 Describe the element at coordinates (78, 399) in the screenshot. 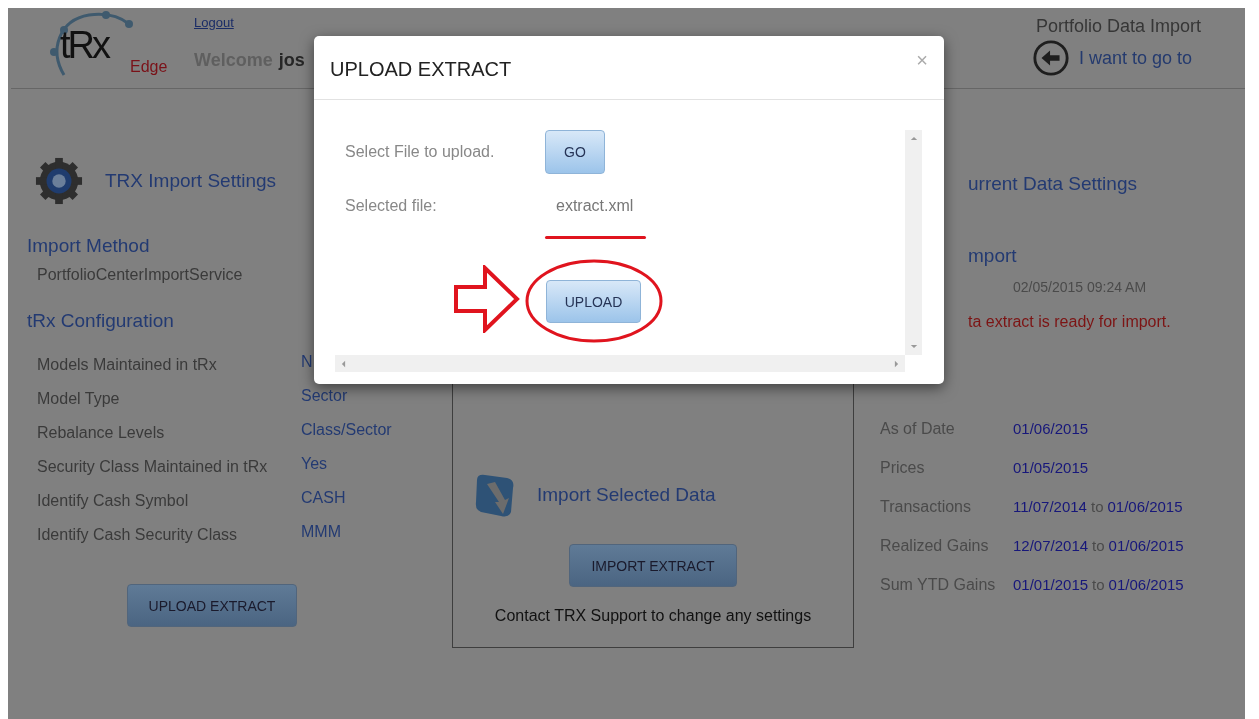

I see `setting-label: Model Type` at that location.